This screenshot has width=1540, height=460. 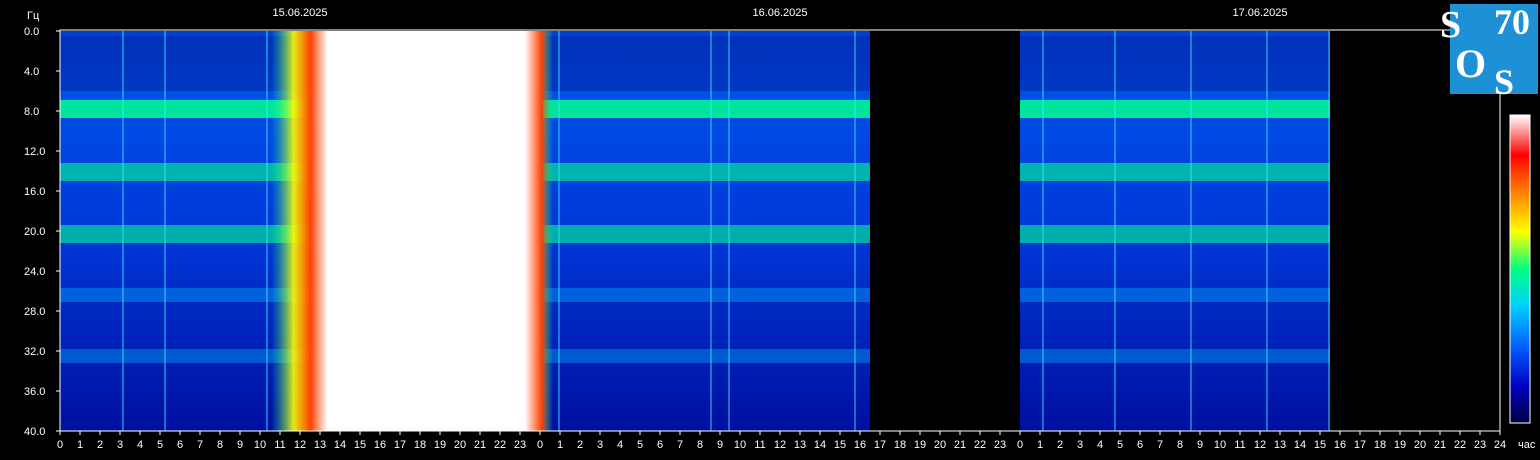 I want to click on y-axis-label: Гц, so click(x=33, y=16).